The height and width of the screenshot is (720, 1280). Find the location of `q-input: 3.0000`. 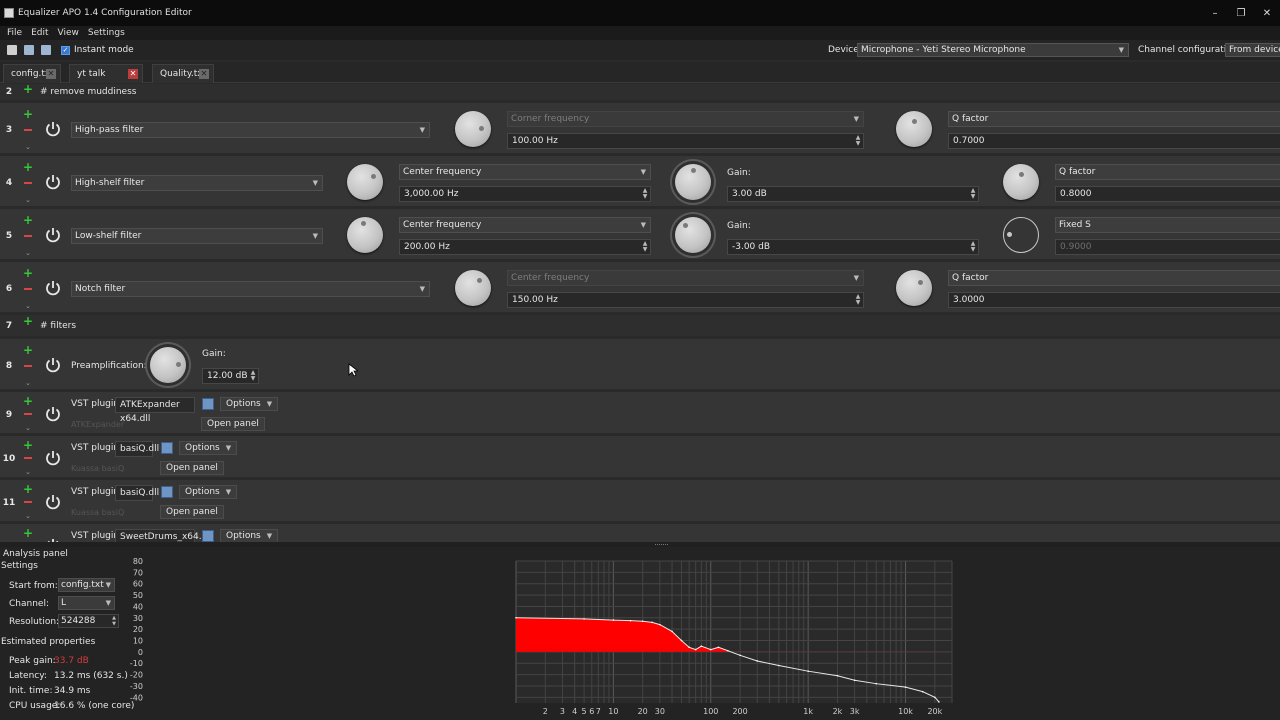

q-input: 3.0000 is located at coordinates (1114, 300).